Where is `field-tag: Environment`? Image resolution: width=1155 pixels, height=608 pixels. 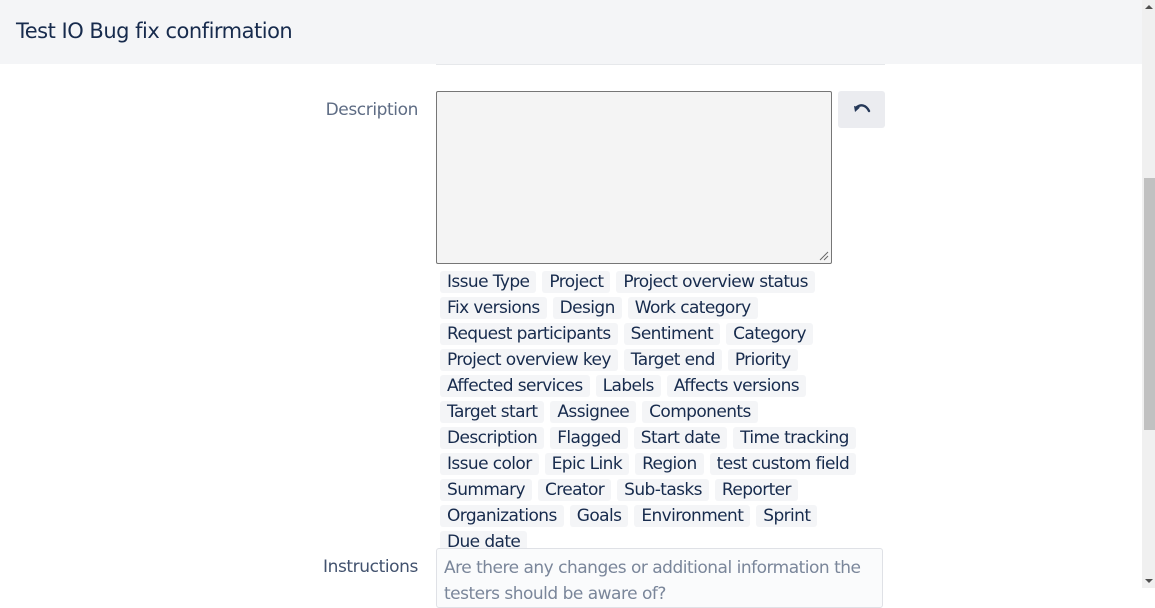 field-tag: Environment is located at coordinates (692, 516).